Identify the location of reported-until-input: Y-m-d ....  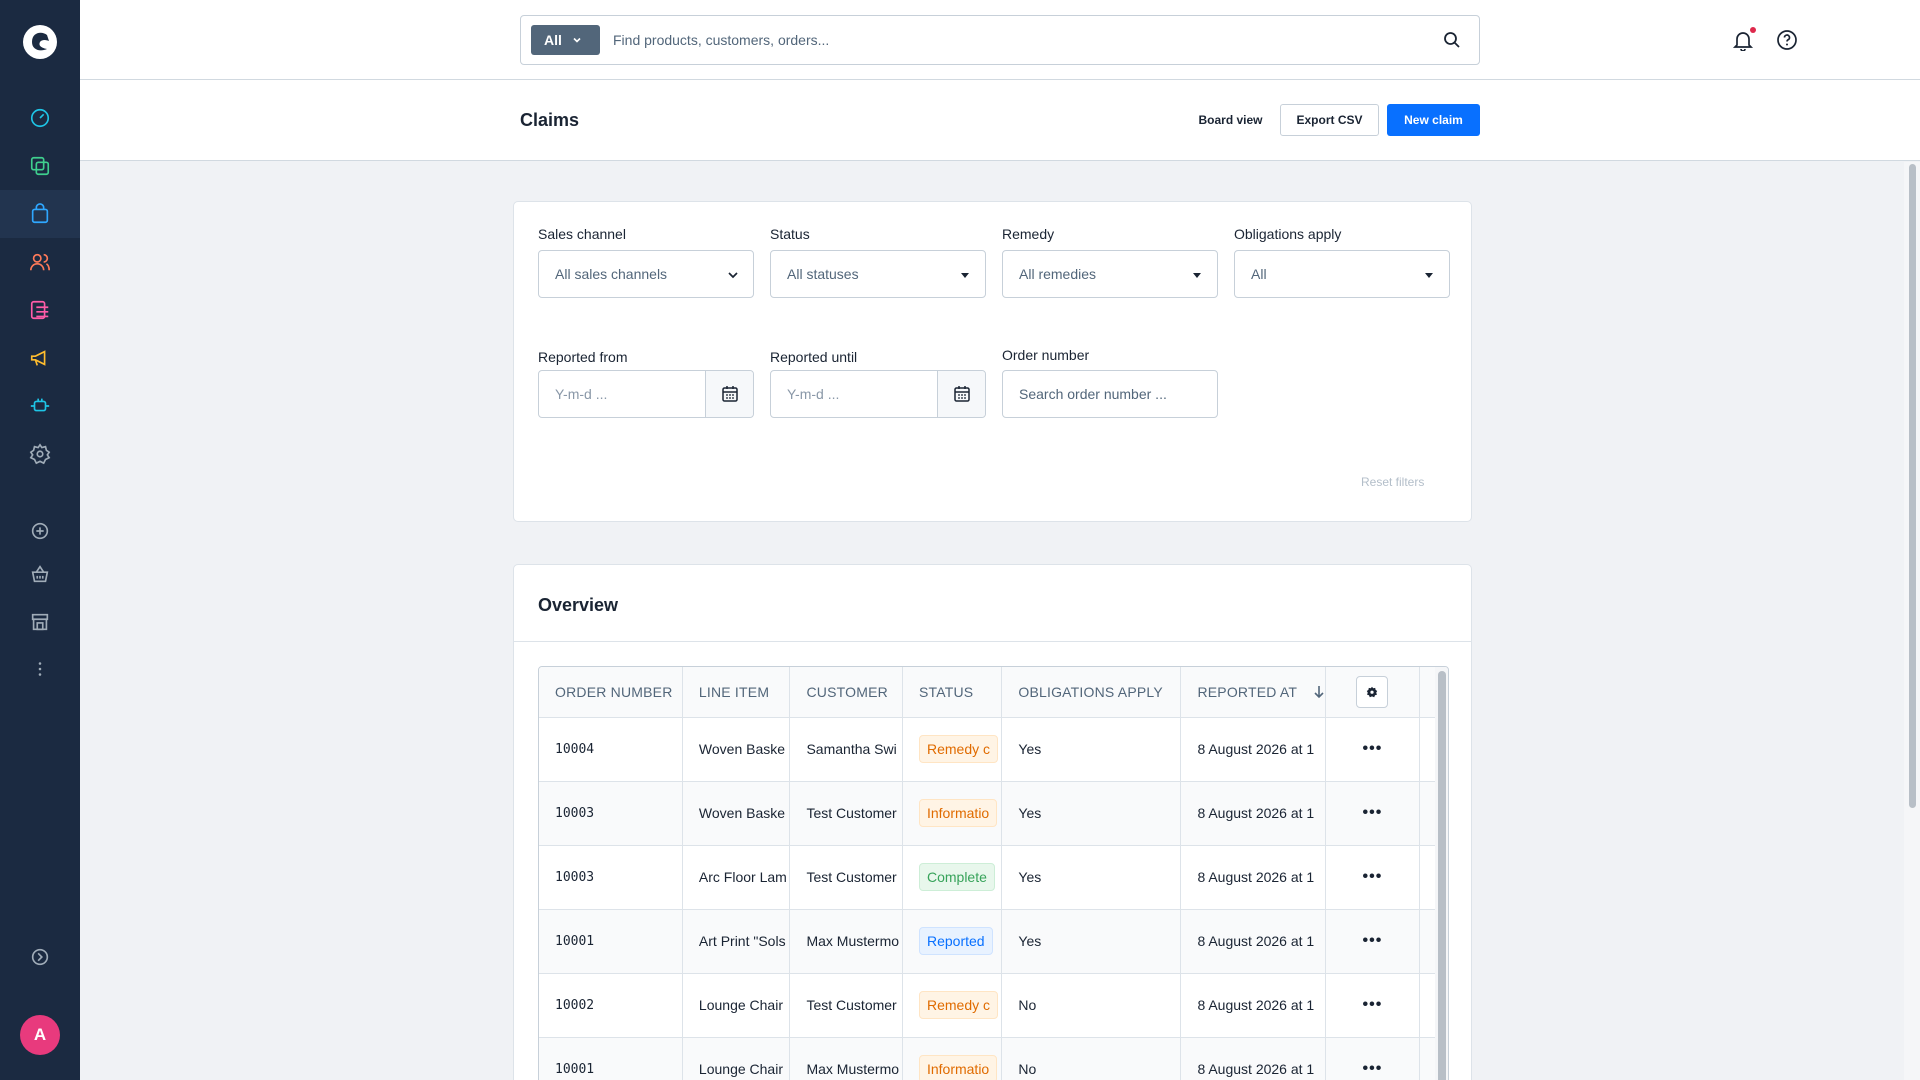
(854, 394).